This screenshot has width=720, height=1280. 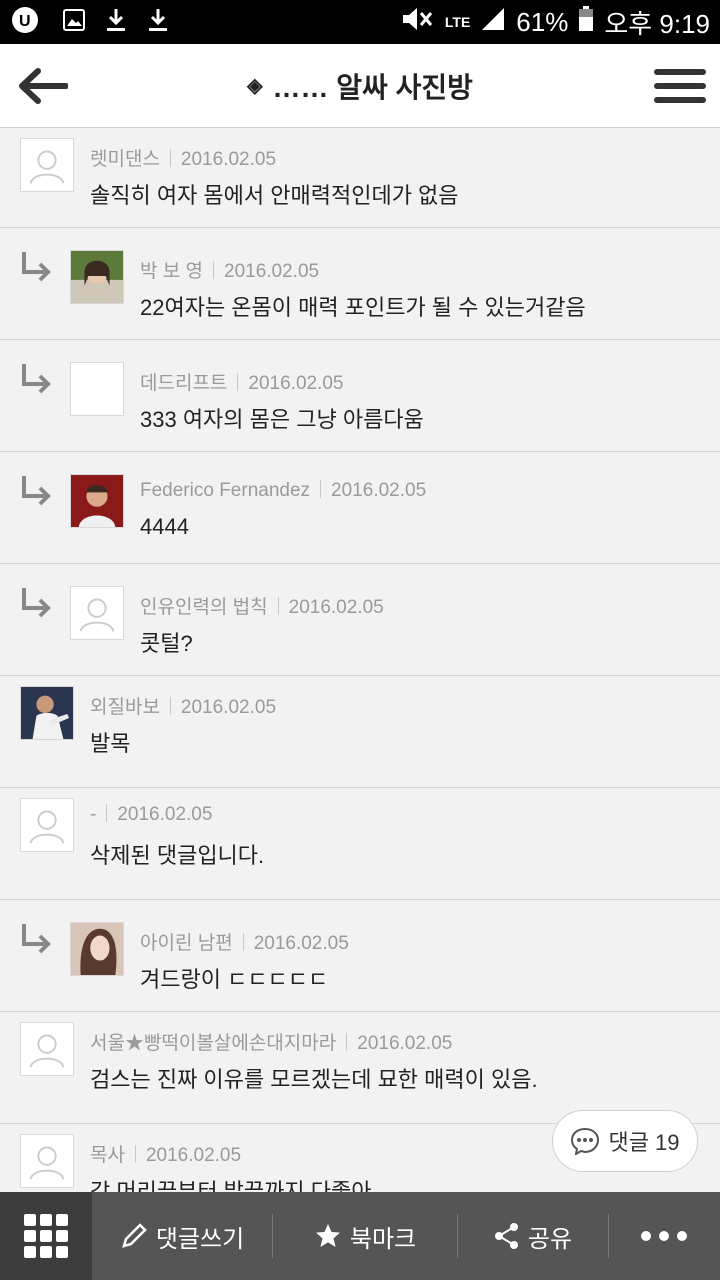 What do you see at coordinates (360, 396) in the screenshot?
I see `comment-reply-item: 데드리프트 2016.02.05 333 여자의 몸은 그냥 아름다움` at bounding box center [360, 396].